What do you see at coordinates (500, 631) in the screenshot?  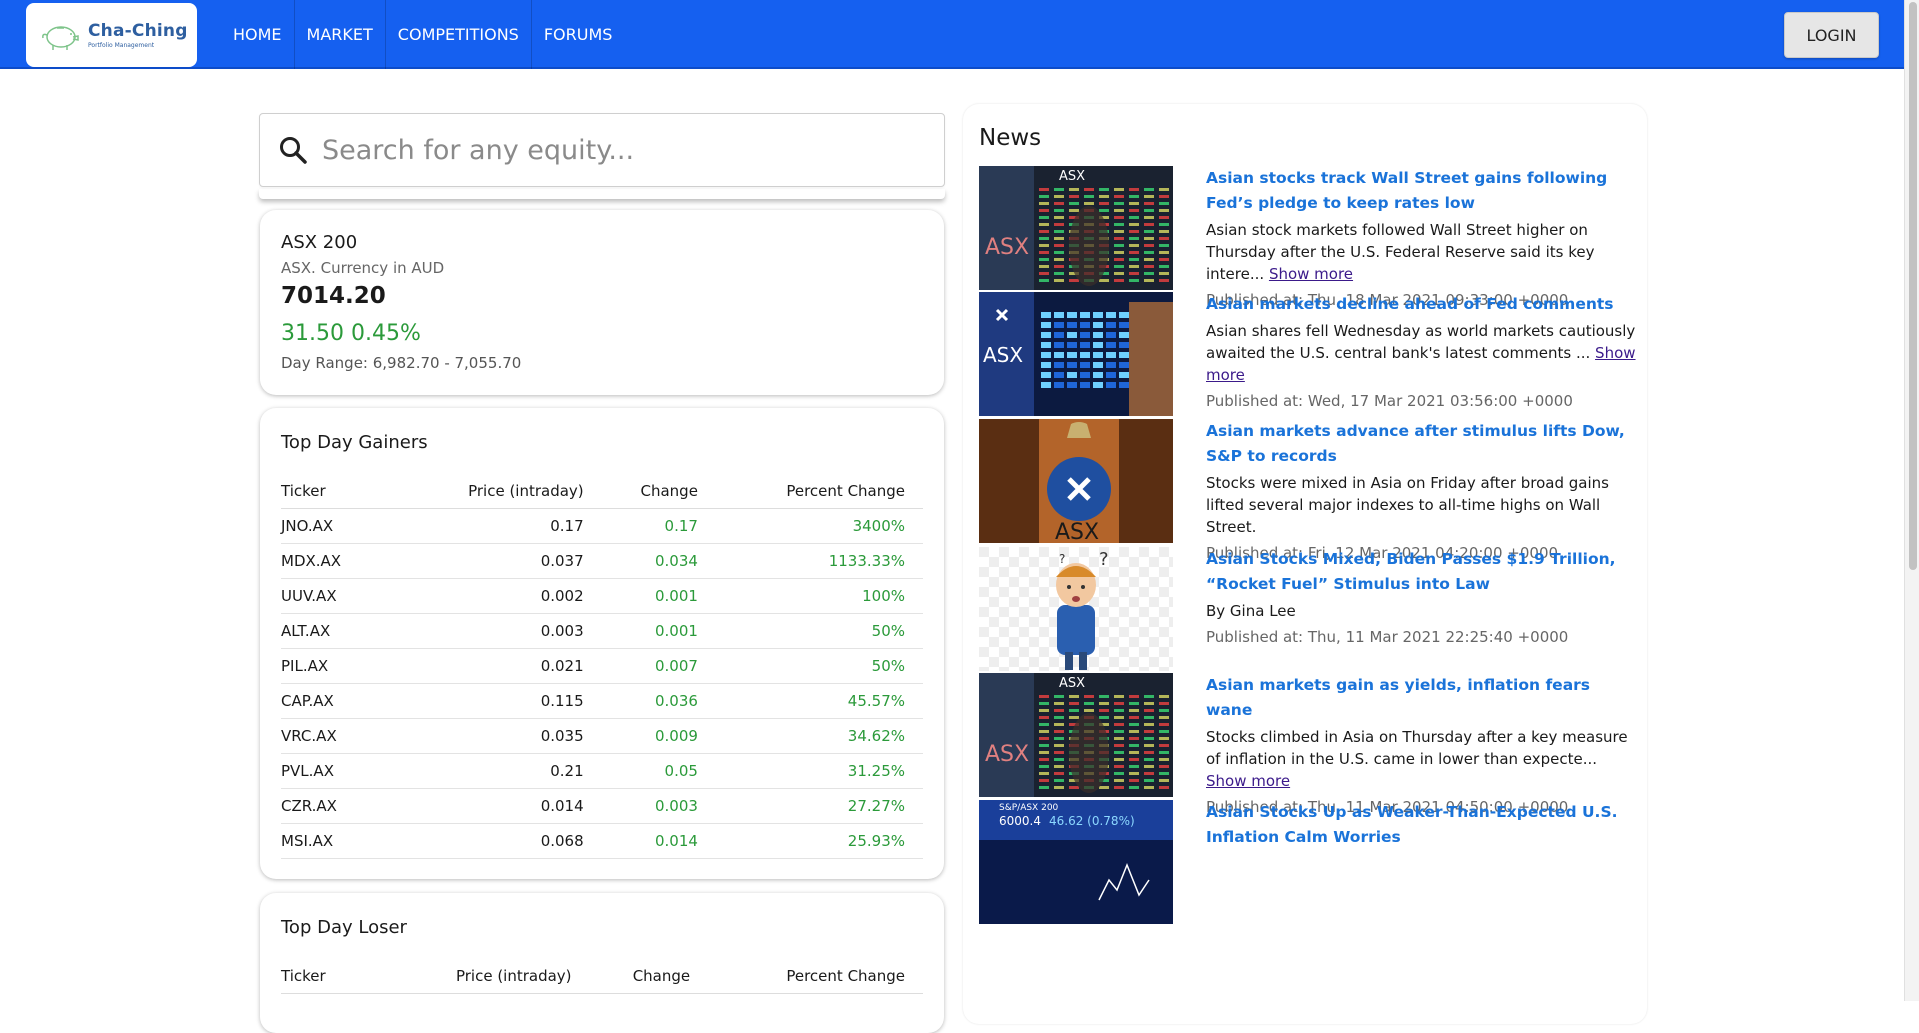 I see `price-cell: 0.003` at bounding box center [500, 631].